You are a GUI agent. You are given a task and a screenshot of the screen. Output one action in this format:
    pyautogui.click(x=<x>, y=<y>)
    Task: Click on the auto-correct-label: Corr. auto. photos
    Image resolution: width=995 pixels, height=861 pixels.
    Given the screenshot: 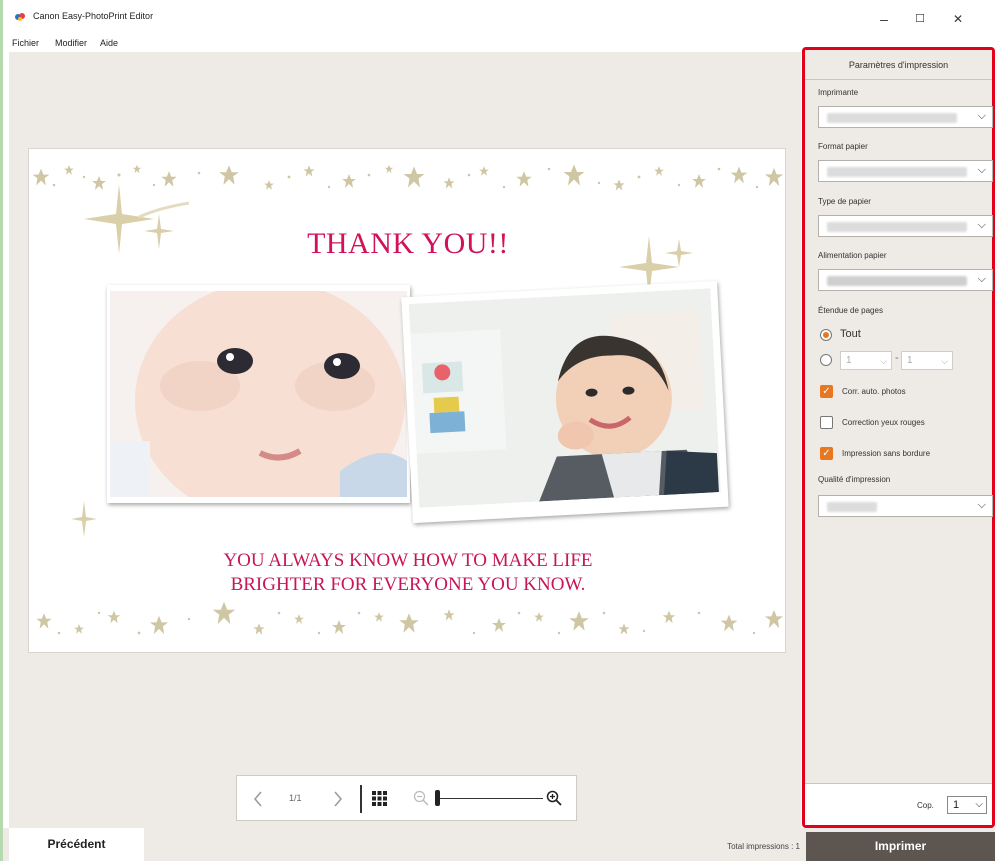 What is the action you would take?
    pyautogui.click(x=874, y=391)
    